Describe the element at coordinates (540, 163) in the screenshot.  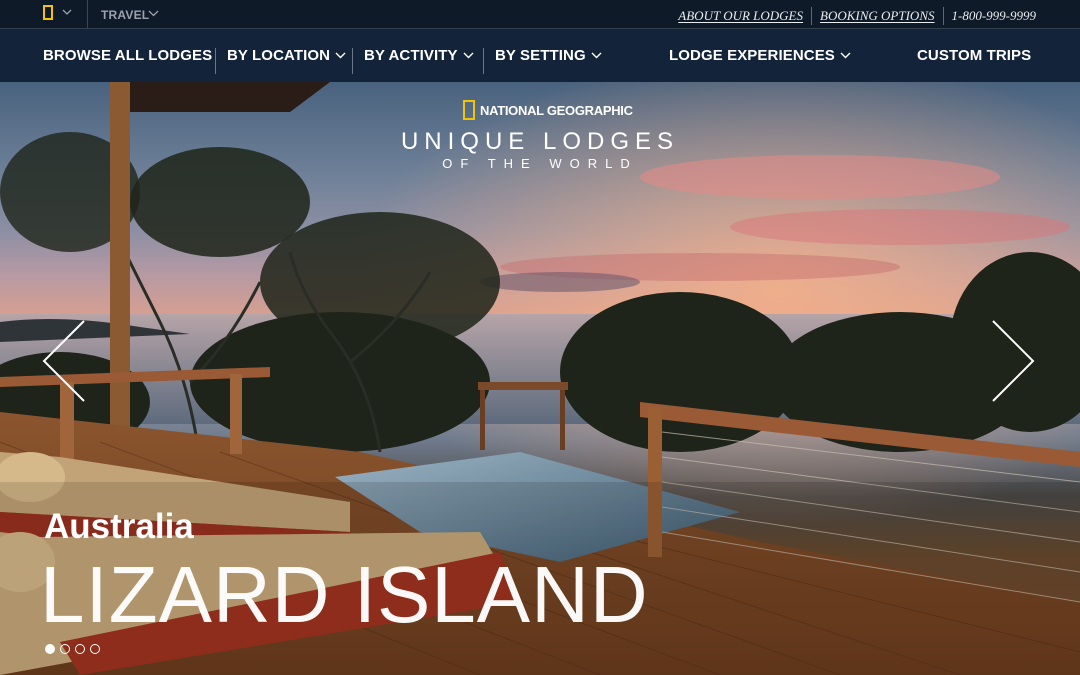
I see `hero-subtitle: OF THE WORLD` at that location.